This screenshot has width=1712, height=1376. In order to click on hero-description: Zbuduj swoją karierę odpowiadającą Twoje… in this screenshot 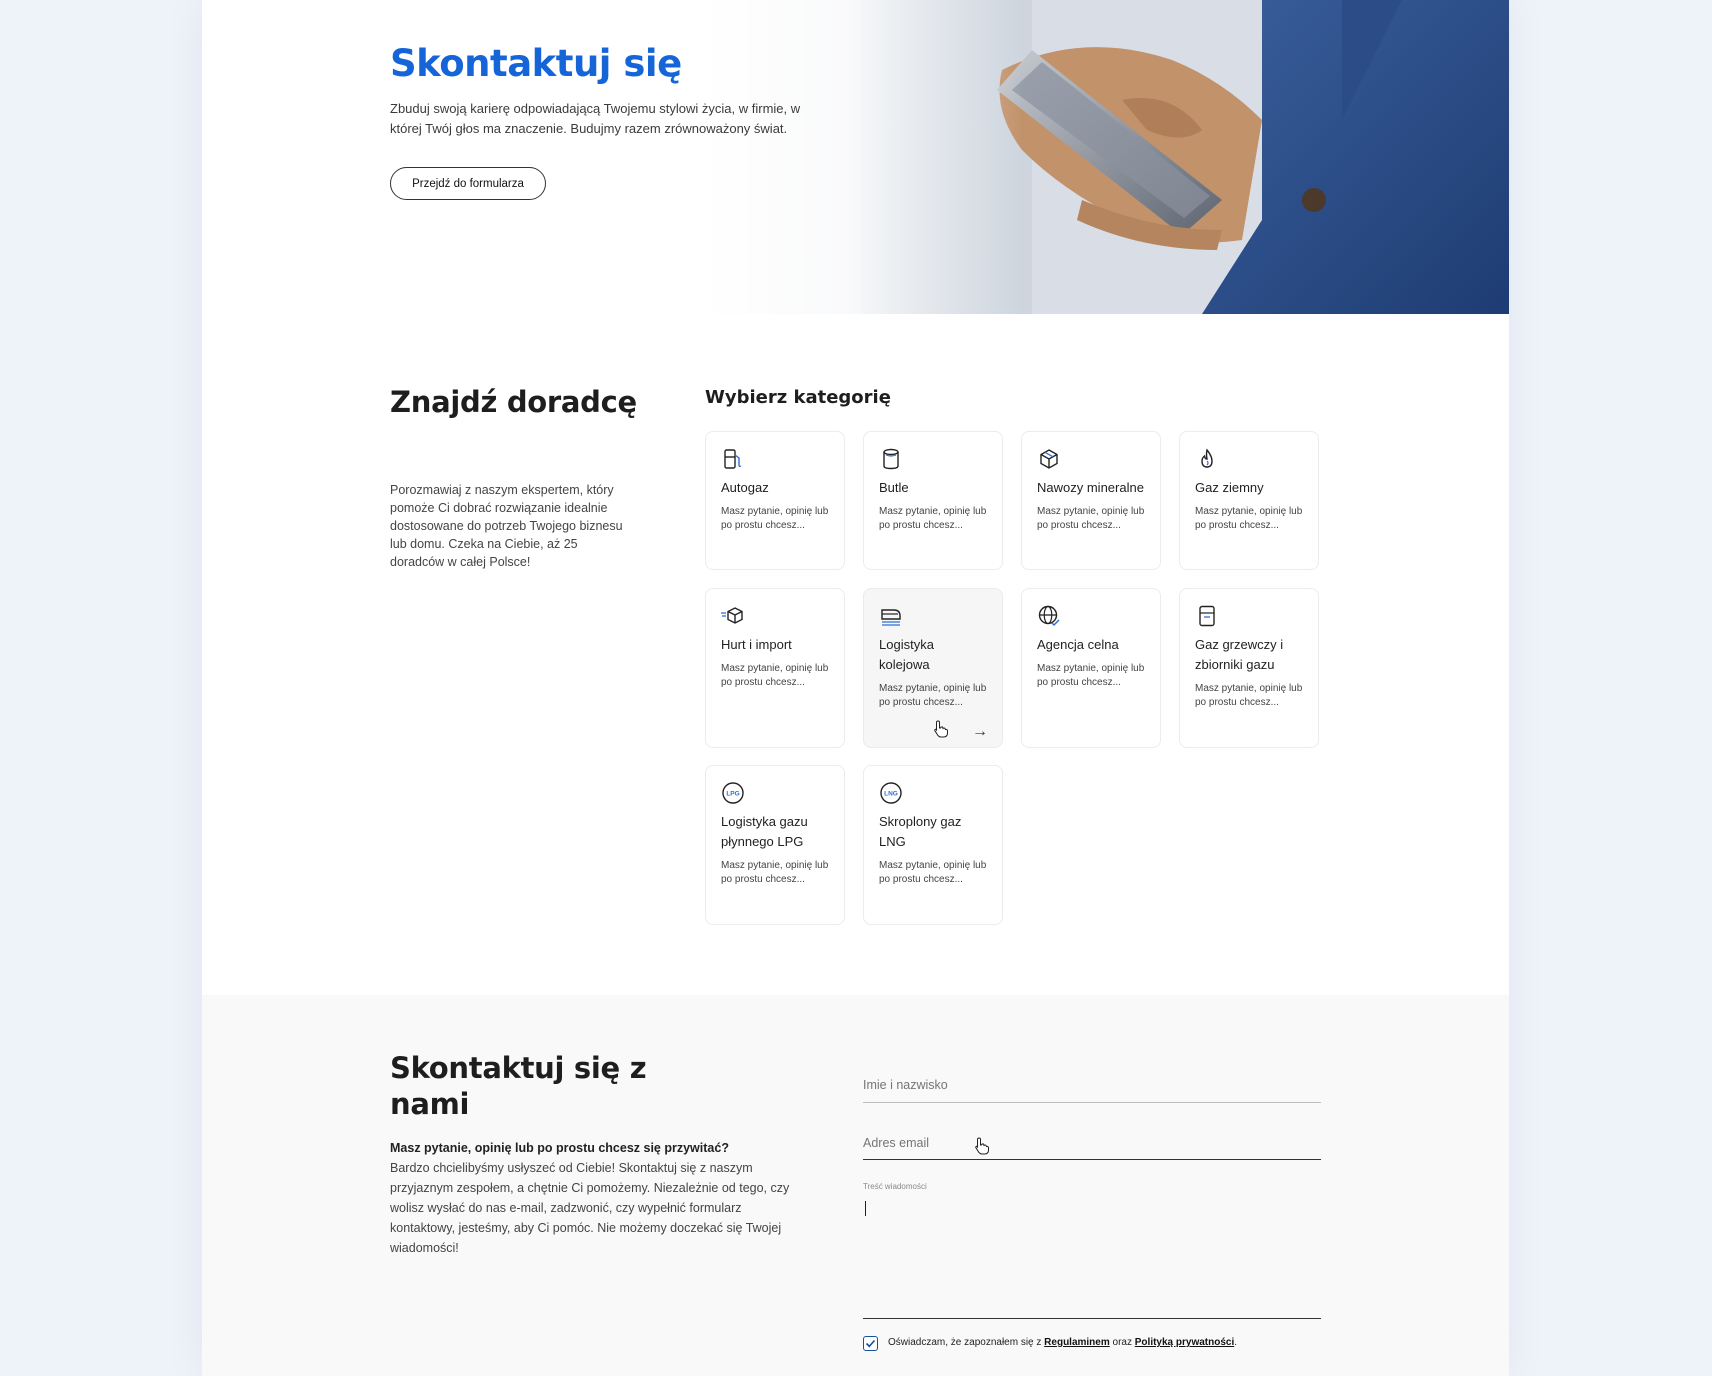, I will do `click(595, 118)`.